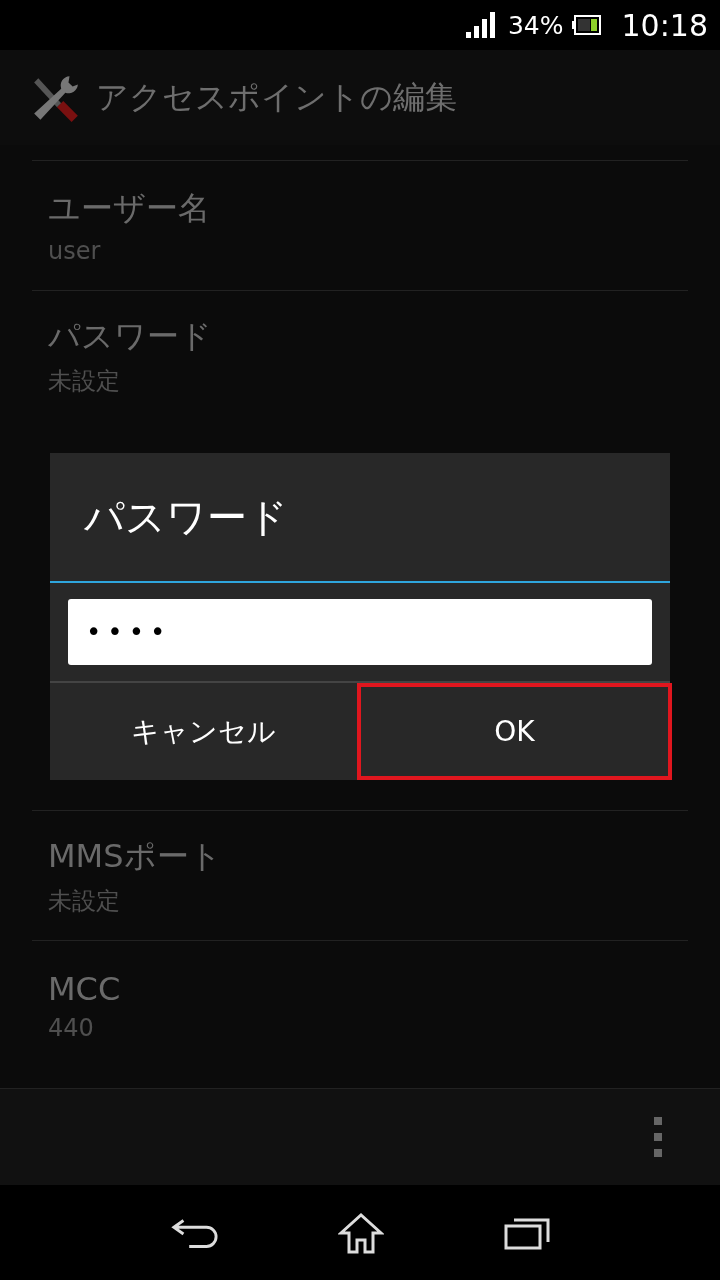 This screenshot has height=1280, width=720. I want to click on clock: 10:18, so click(664, 25).